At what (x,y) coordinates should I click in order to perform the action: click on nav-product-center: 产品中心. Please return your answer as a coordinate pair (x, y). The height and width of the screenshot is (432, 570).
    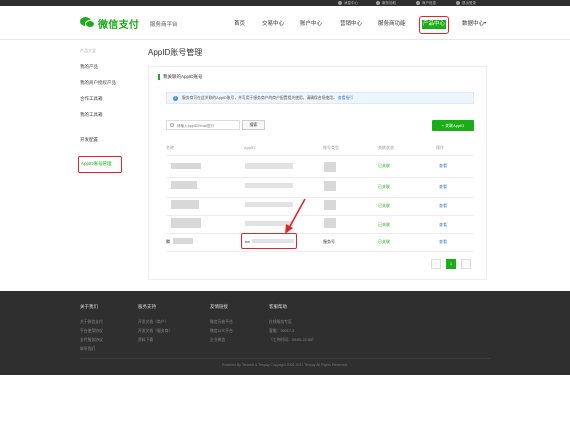
    Looking at the image, I should click on (434, 24).